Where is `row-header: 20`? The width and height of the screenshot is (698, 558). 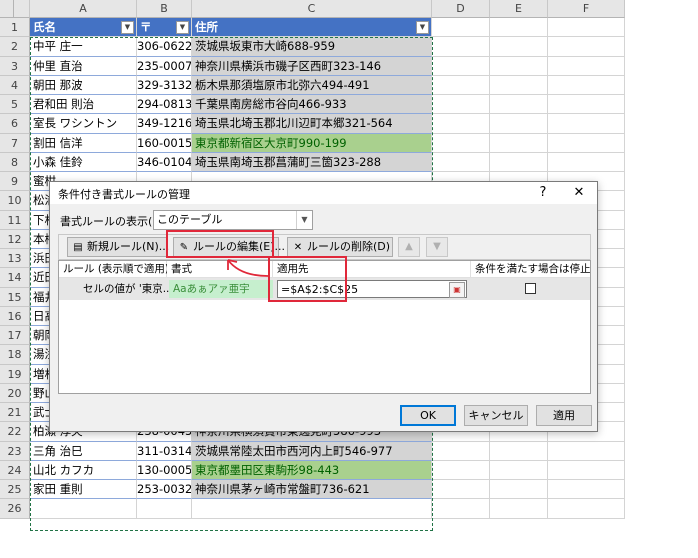
row-header: 20 is located at coordinates (15, 393).